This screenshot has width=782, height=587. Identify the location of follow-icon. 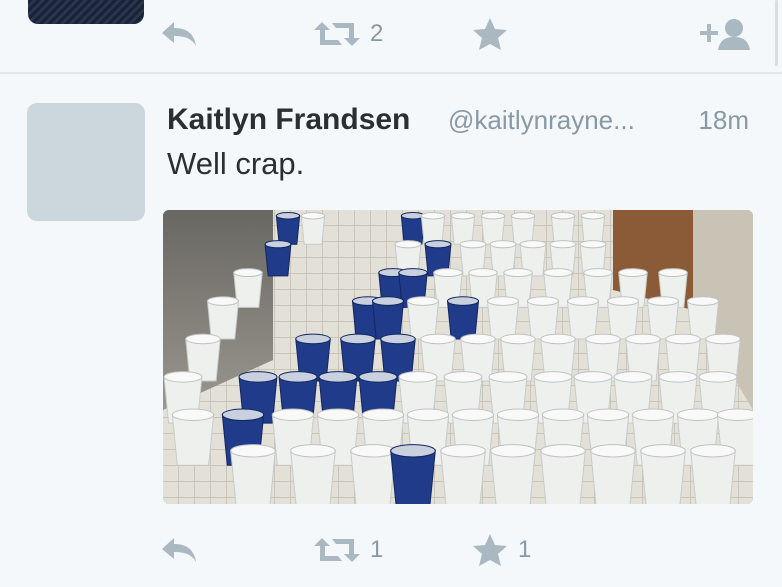
(727, 34).